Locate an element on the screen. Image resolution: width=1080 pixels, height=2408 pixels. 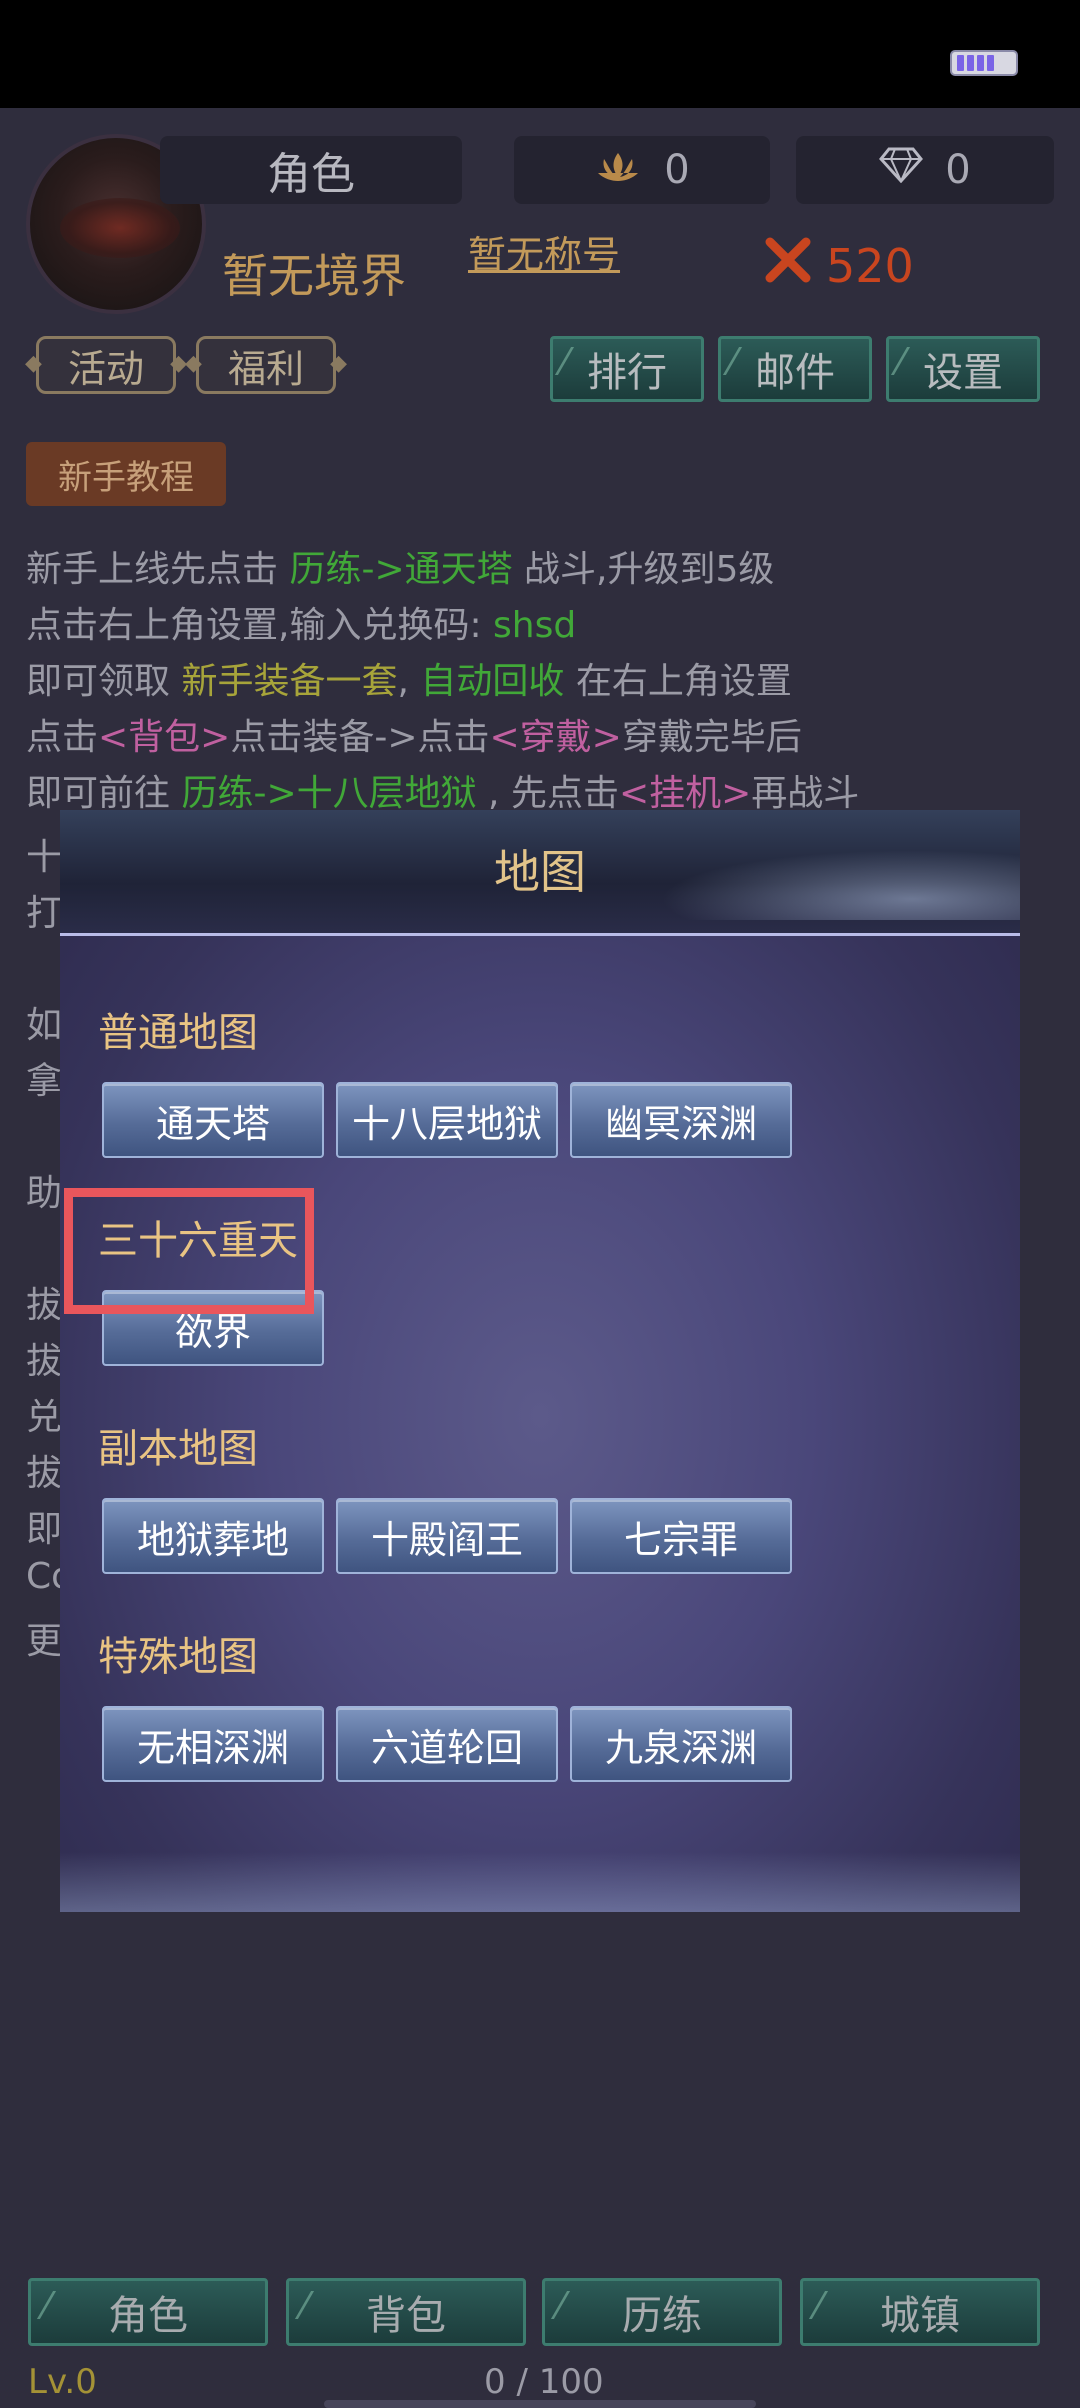
tutorial-fragment: 助 is located at coordinates (44, 1193).